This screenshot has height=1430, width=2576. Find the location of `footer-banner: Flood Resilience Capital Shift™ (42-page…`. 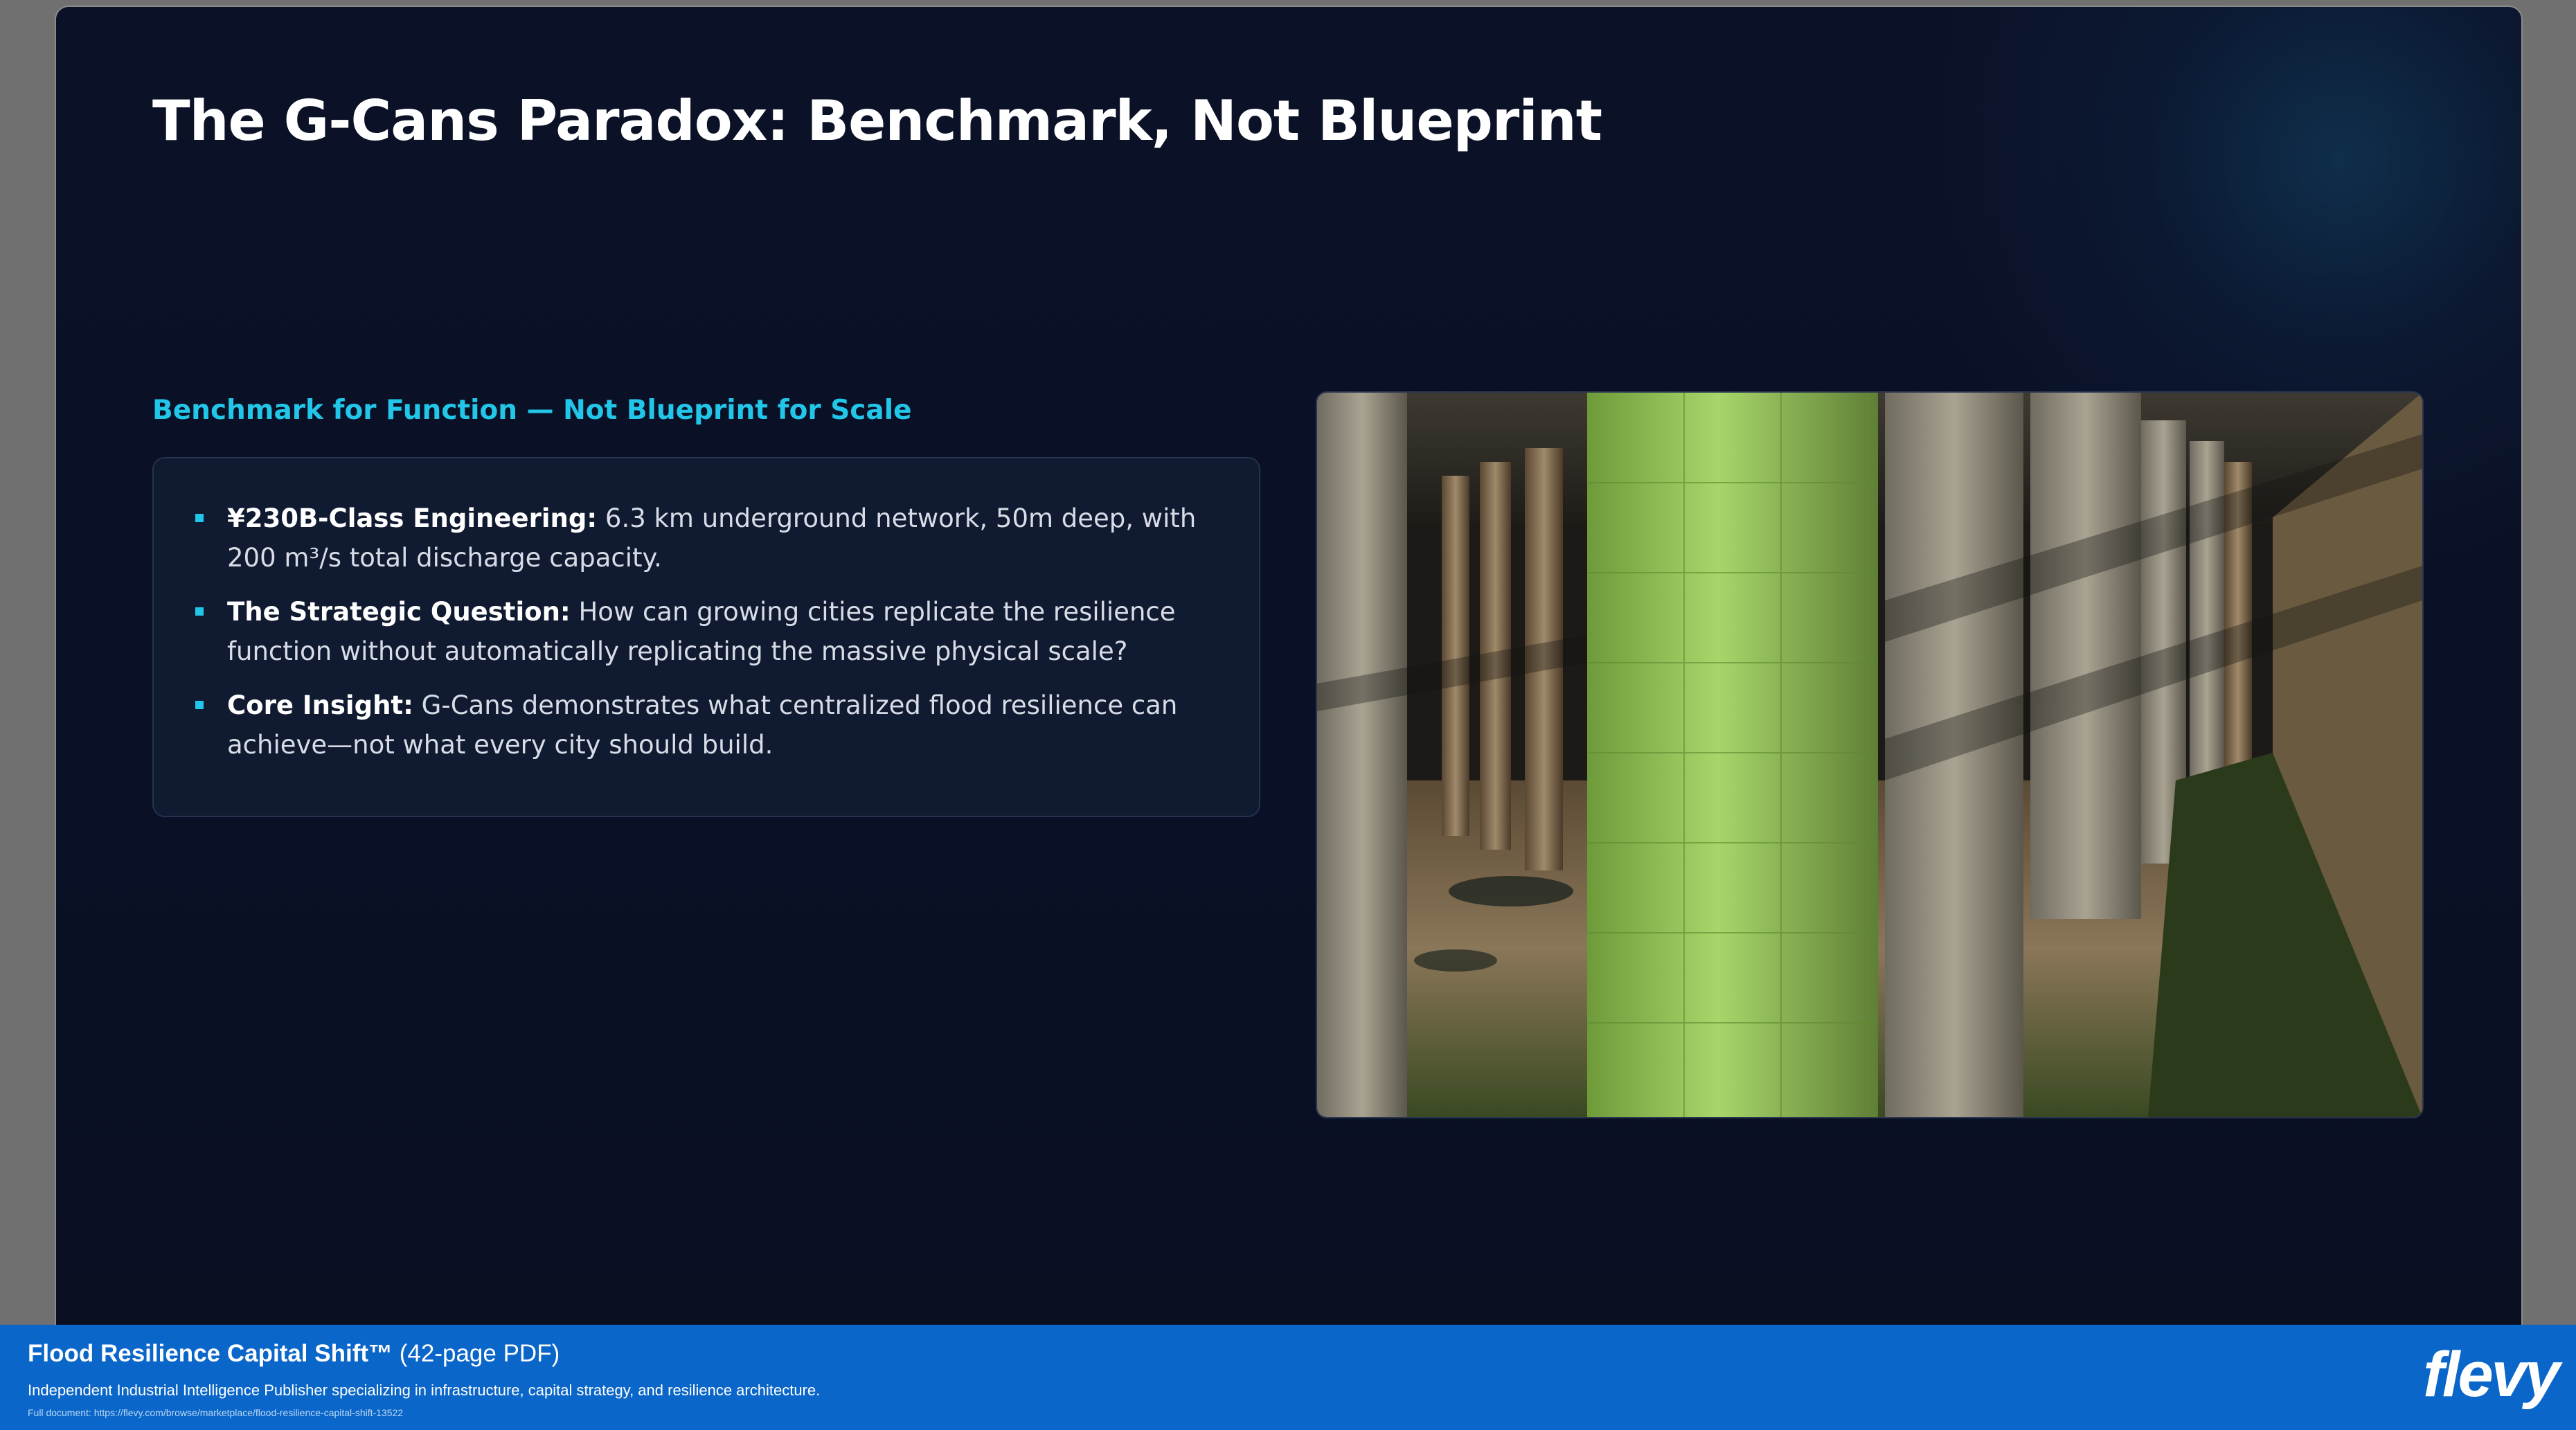

footer-banner: Flood Resilience Capital Shift™ (42-page… is located at coordinates (1288, 1377).